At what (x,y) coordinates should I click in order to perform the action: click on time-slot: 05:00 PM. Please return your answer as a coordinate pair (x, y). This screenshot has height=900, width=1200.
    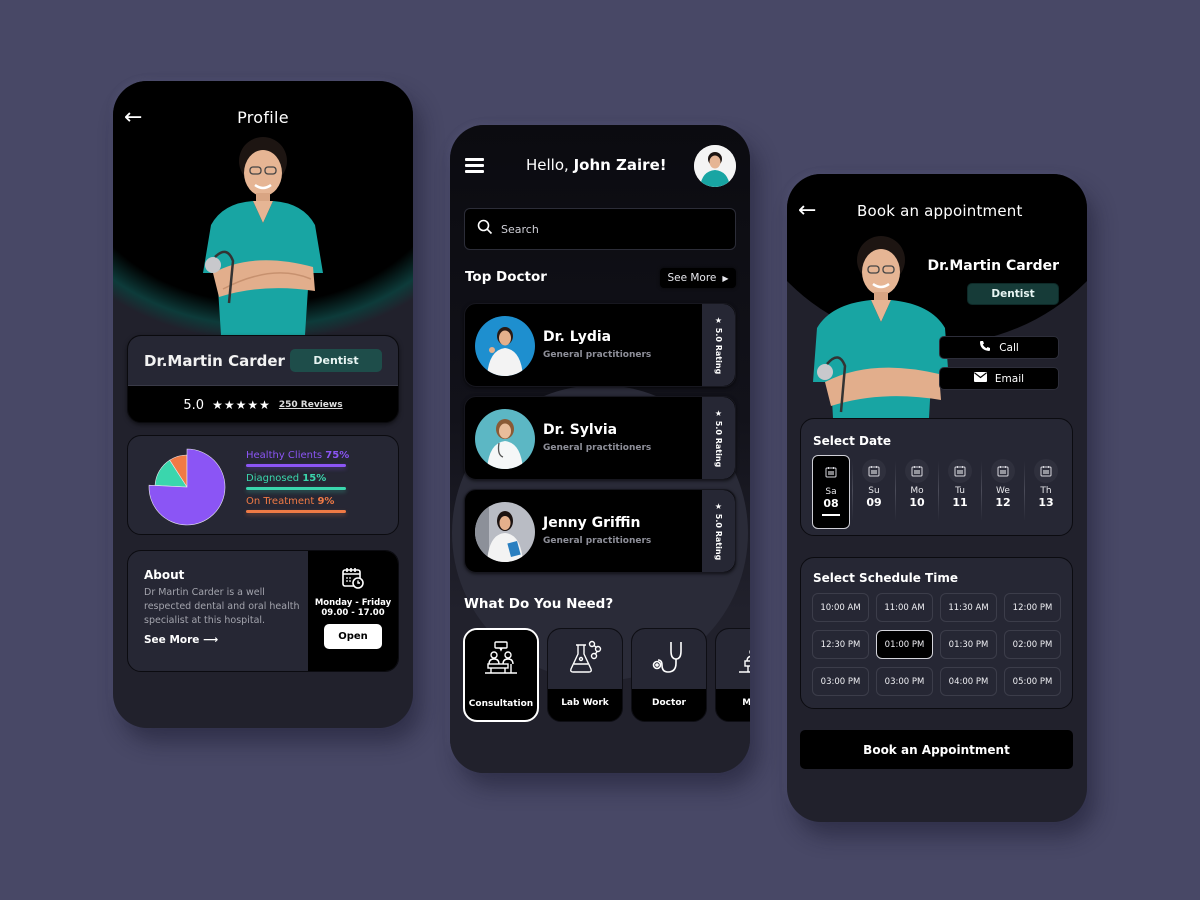
    Looking at the image, I should click on (1032, 681).